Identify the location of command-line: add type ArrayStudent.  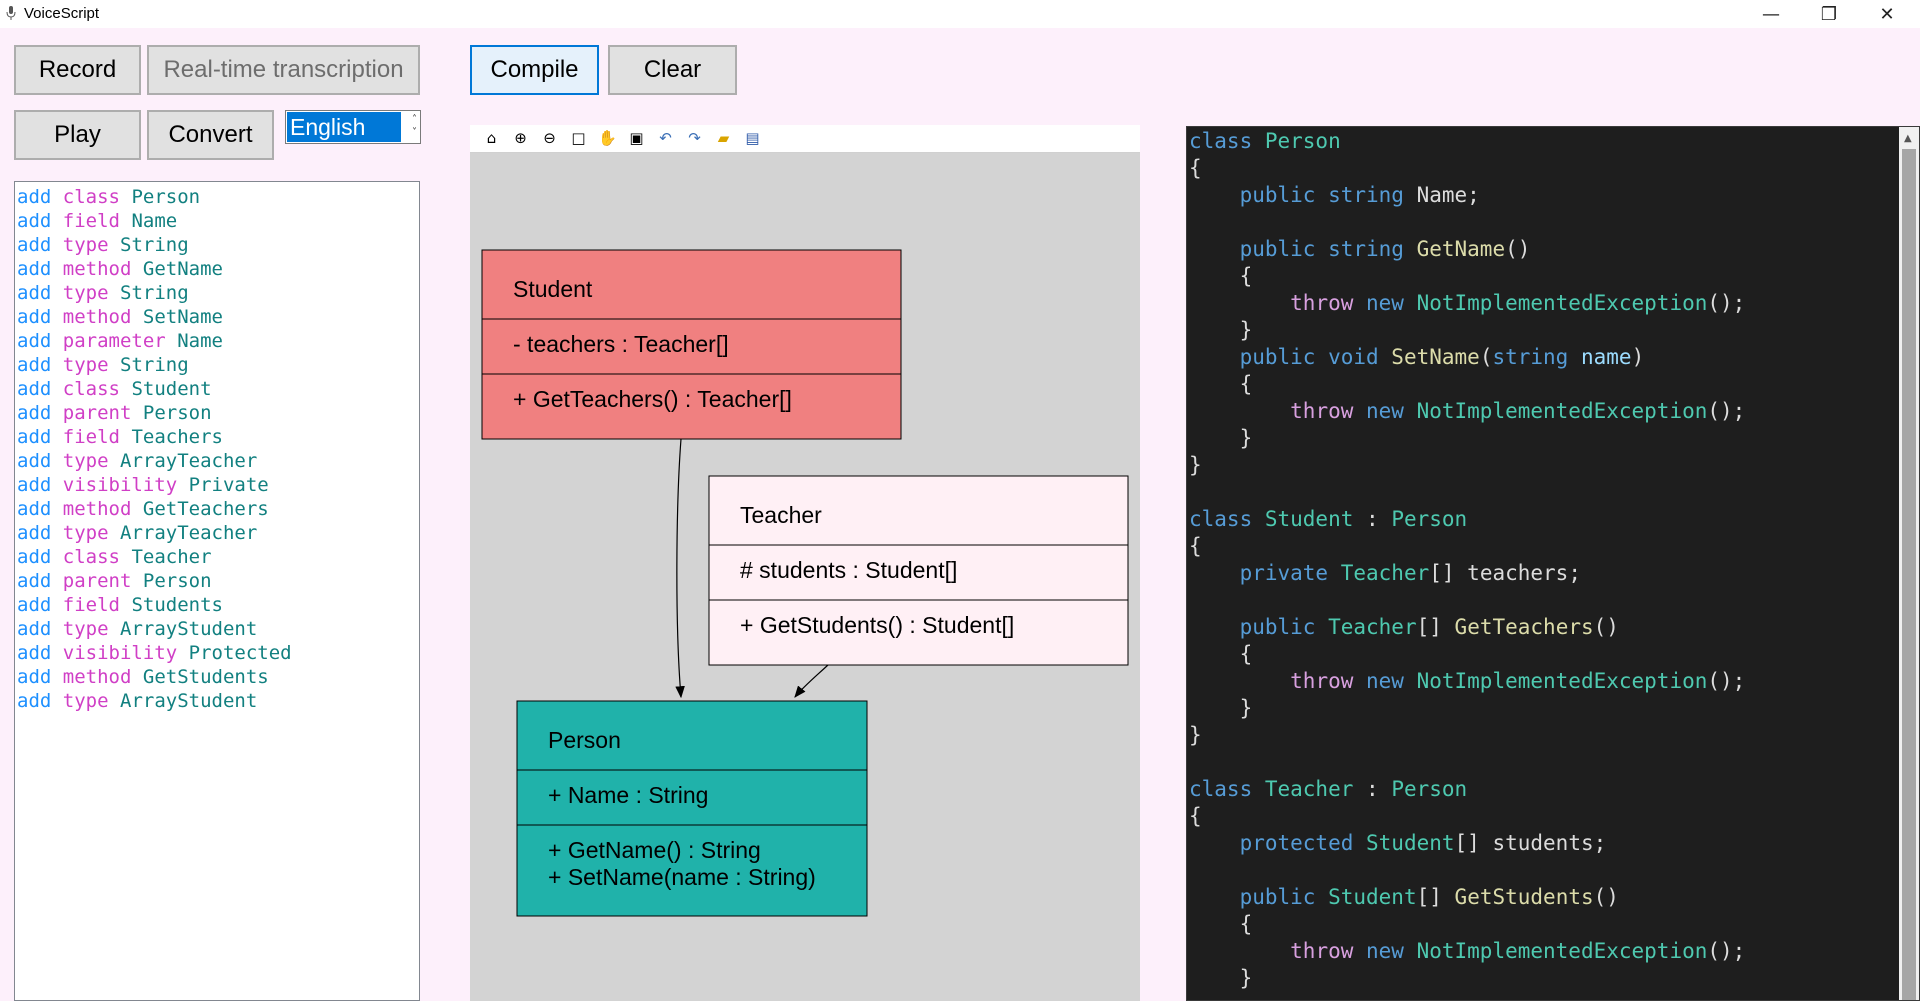
(218, 629).